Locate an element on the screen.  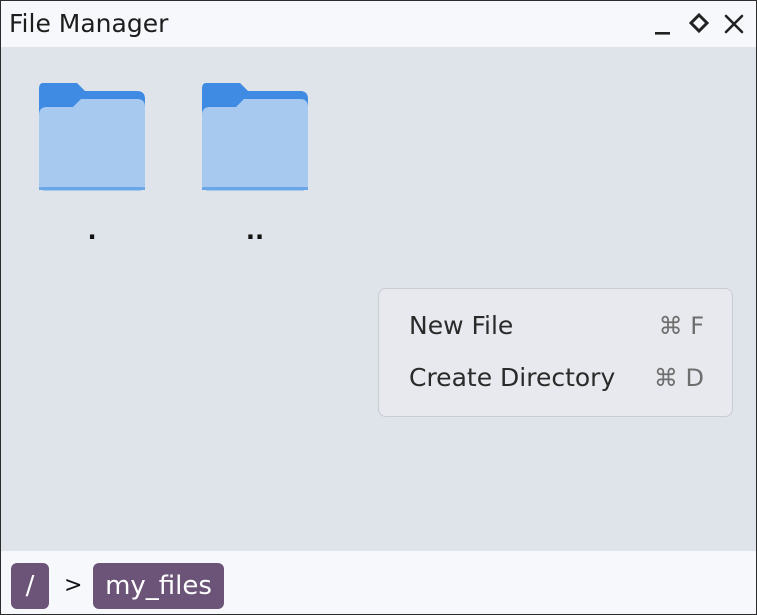
breadcrumb: / > my_files is located at coordinates (378, 582).